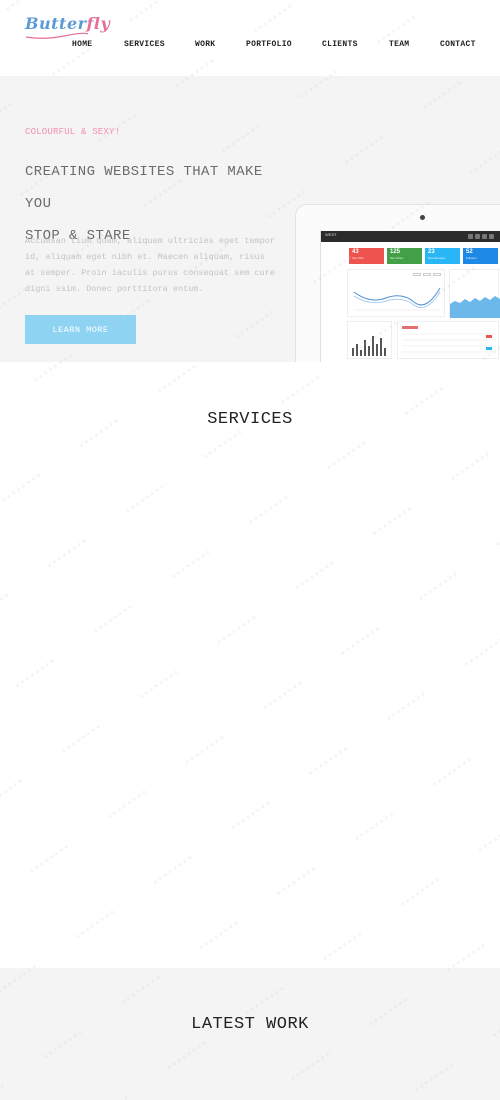  I want to click on hero-tagline: COLOURFUL & SEXY!, so click(73, 132).